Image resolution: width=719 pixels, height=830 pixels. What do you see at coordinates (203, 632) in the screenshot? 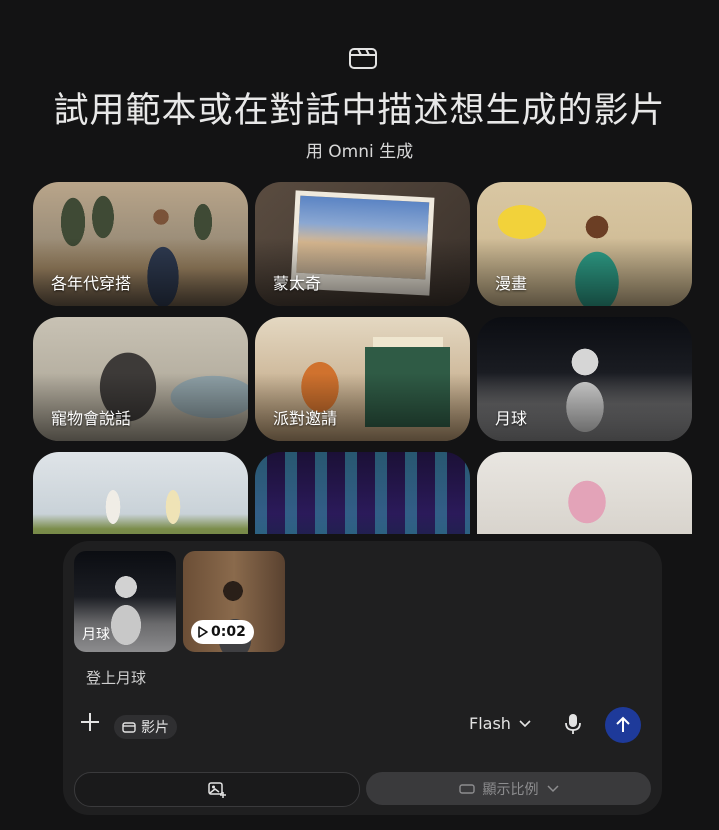
I see `play-icon` at bounding box center [203, 632].